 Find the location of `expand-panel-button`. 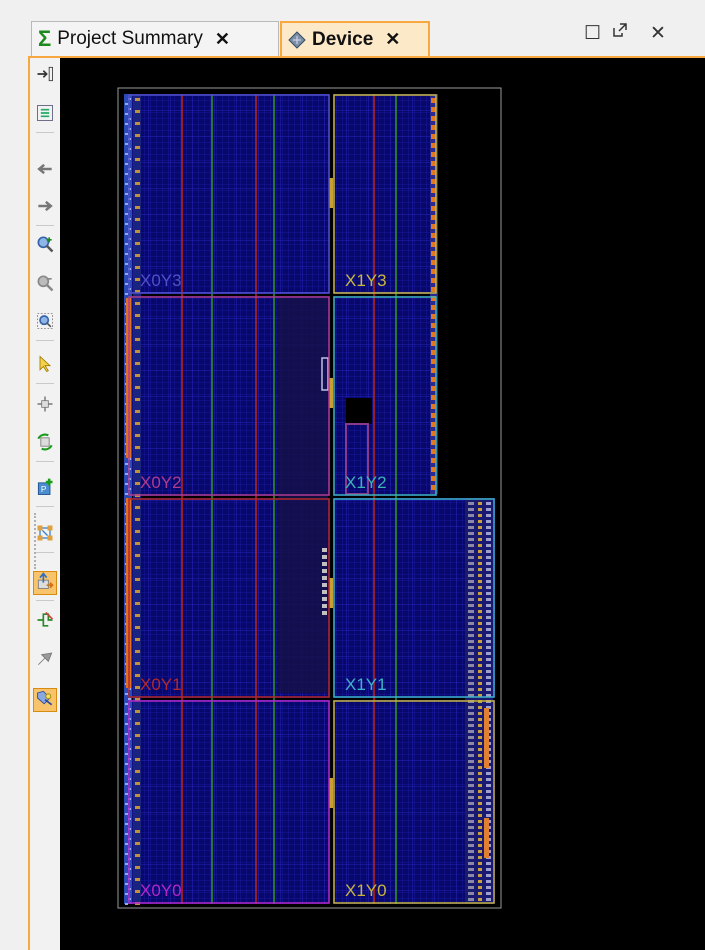

expand-panel-button is located at coordinates (45, 76).